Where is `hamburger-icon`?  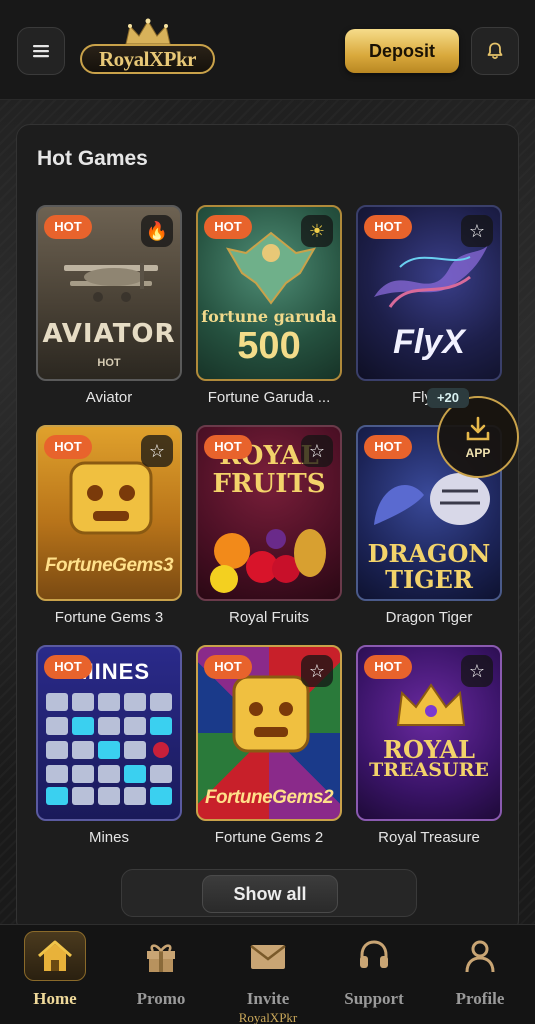 hamburger-icon is located at coordinates (41, 51).